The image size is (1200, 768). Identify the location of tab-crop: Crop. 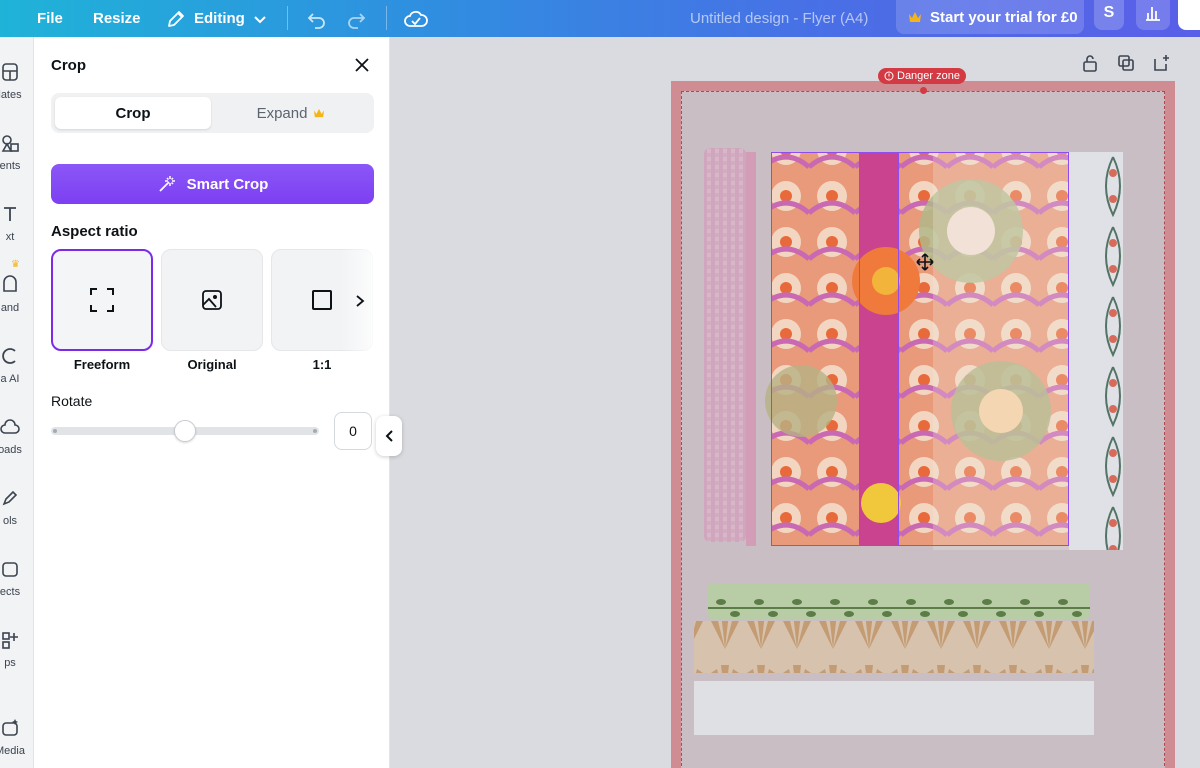
(133, 113).